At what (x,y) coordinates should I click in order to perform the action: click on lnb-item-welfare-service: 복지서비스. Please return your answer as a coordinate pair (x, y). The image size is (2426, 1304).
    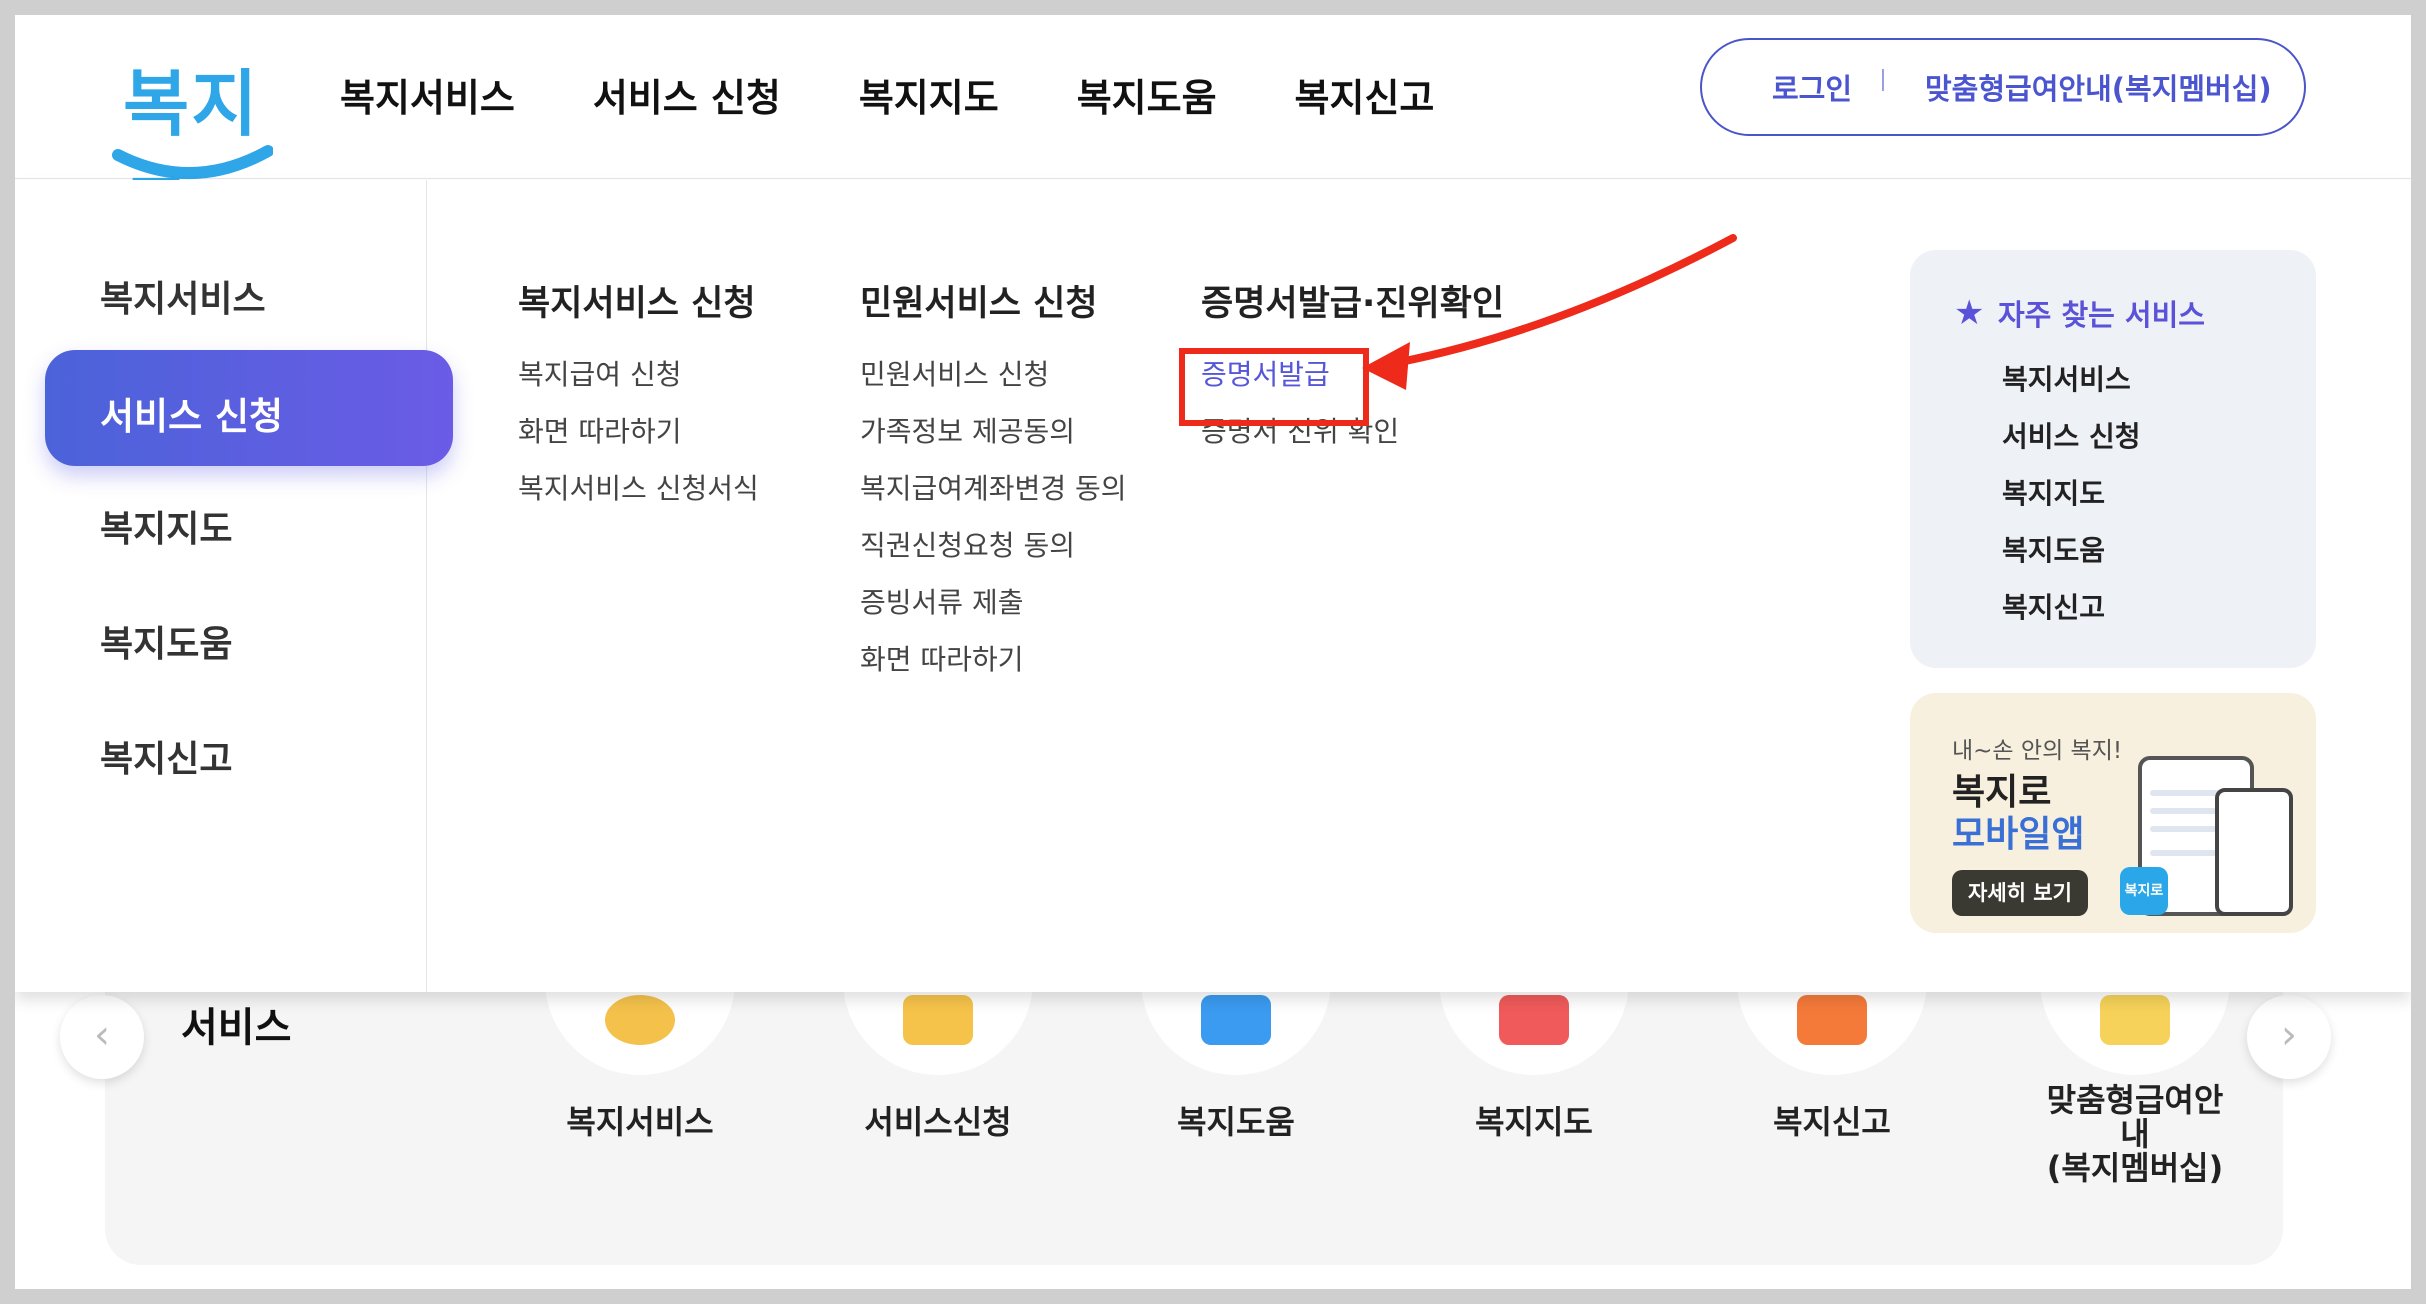
    Looking at the image, I should click on (183, 296).